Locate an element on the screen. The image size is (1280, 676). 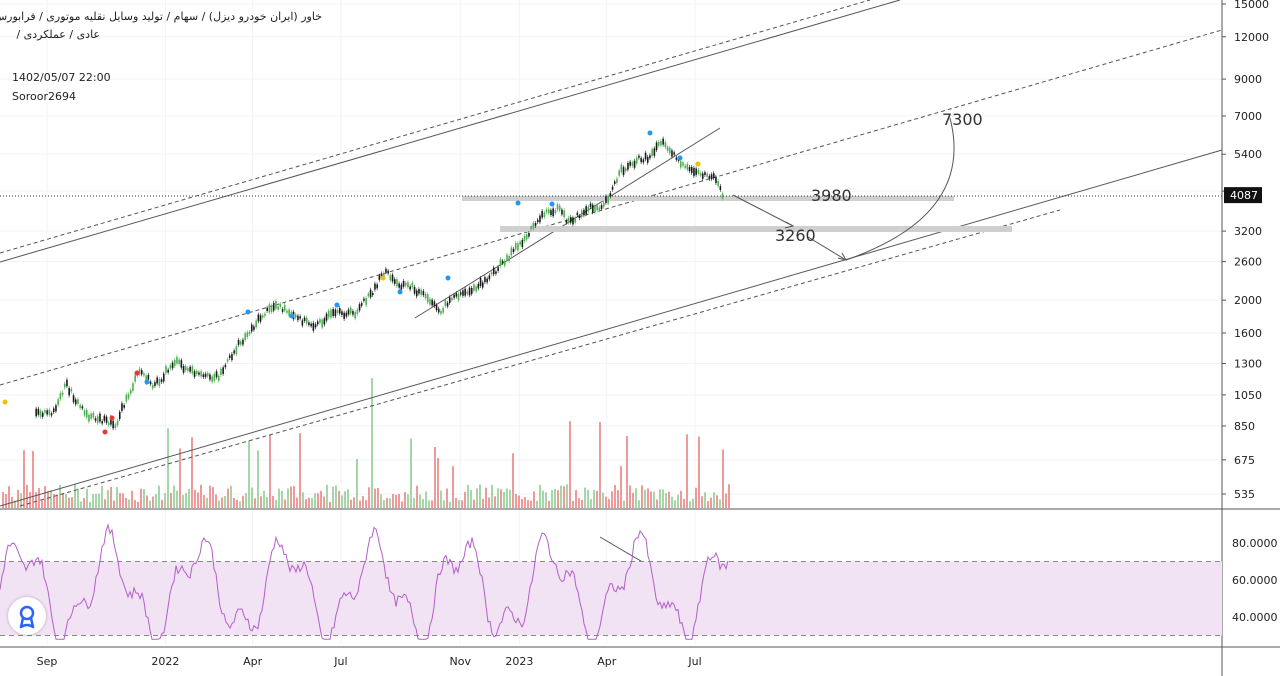
target-label: 3980 is located at coordinates (831, 195).